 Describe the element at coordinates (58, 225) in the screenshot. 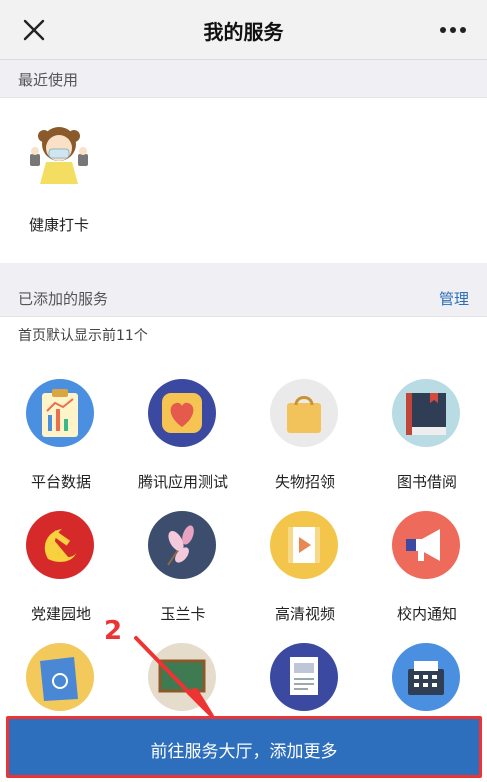

I see `recent-item-label: 健康打卡` at that location.